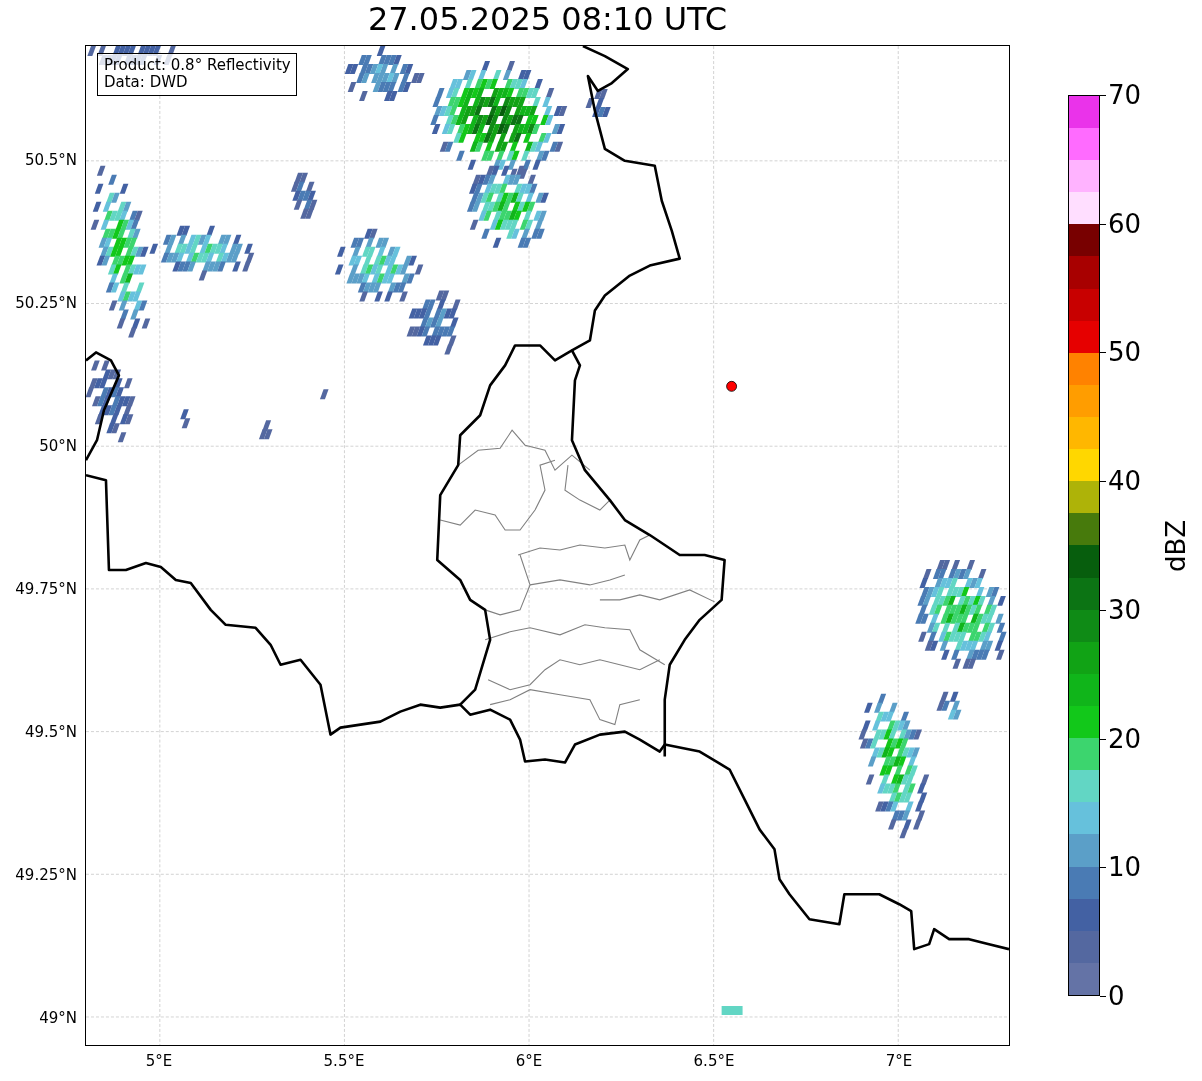 The image size is (1202, 1081). What do you see at coordinates (46, 589) in the screenshot?
I see `latitude-label: 49.75°N` at bounding box center [46, 589].